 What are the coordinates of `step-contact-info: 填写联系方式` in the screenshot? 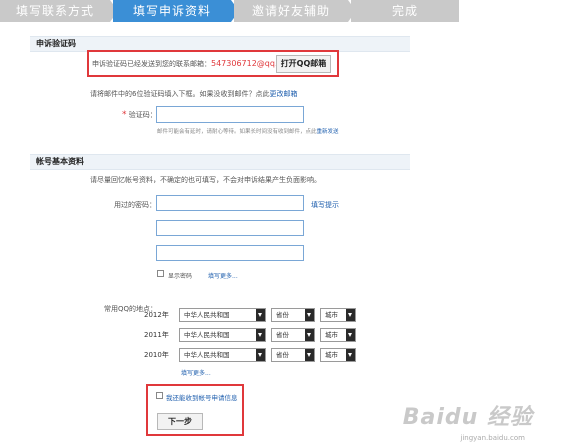 It's located at (55, 11).